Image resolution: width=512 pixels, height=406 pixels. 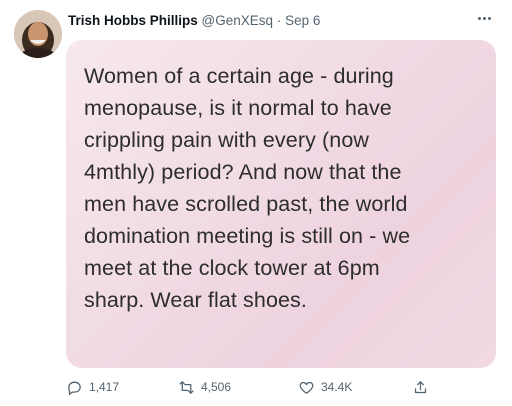 What do you see at coordinates (238, 20) in the screenshot?
I see `author-handle: @GenXEsq` at bounding box center [238, 20].